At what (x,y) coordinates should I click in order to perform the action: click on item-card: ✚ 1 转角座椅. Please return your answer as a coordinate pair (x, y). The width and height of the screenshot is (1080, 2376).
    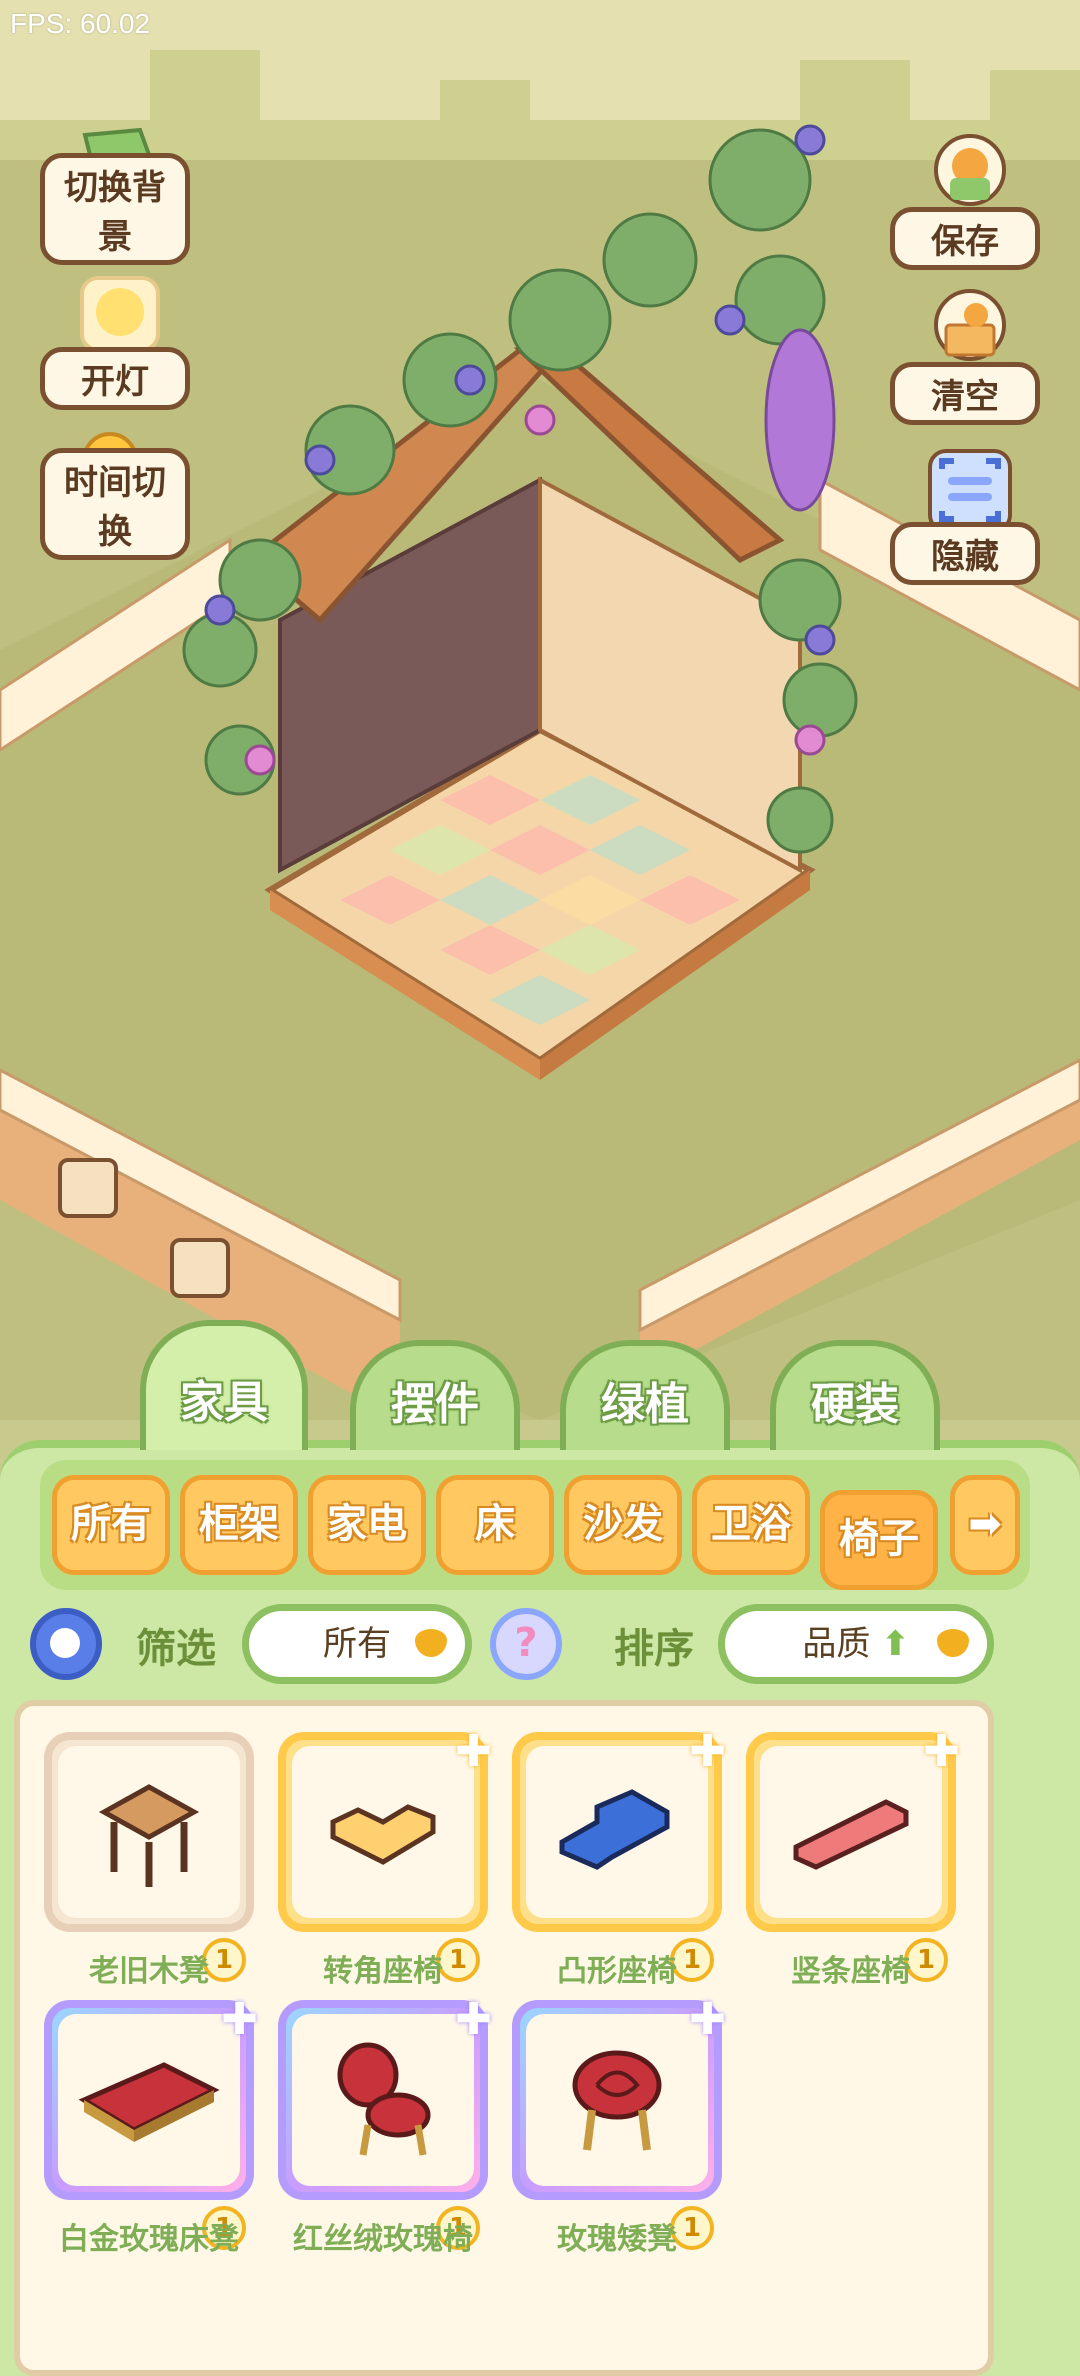
    Looking at the image, I should click on (385, 1859).